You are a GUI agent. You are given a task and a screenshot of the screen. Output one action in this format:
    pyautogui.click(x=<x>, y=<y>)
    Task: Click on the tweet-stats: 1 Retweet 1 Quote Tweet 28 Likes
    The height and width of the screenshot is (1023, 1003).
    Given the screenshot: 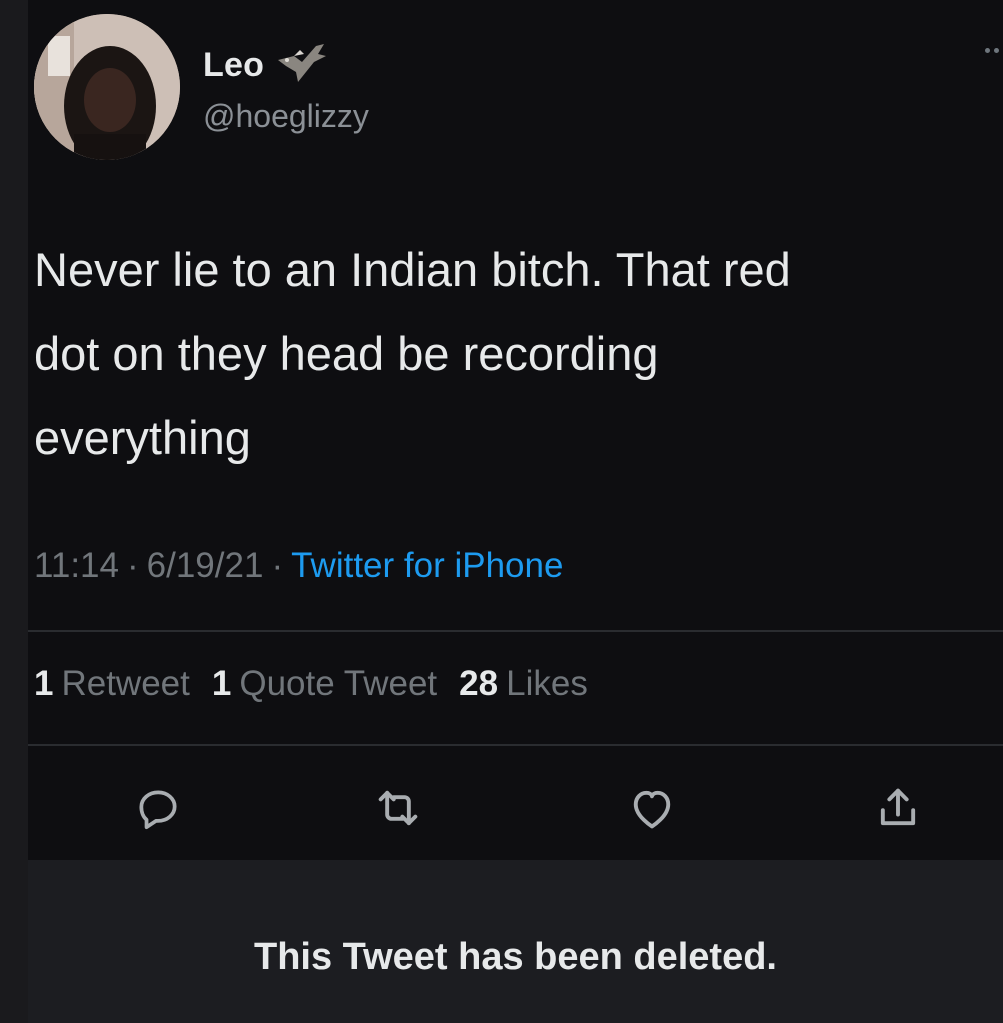 What is the action you would take?
    pyautogui.click(x=311, y=684)
    